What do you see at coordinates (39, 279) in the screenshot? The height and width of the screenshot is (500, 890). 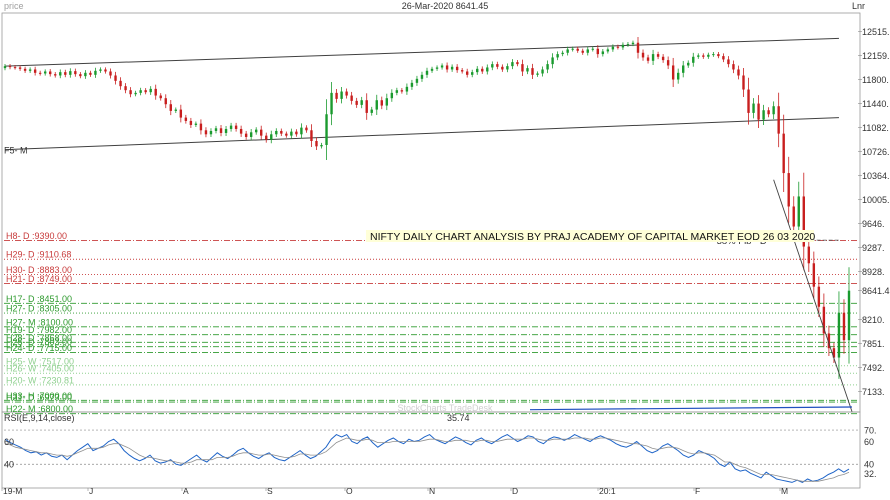 I see `level-label-3: H21- D :8749.00` at bounding box center [39, 279].